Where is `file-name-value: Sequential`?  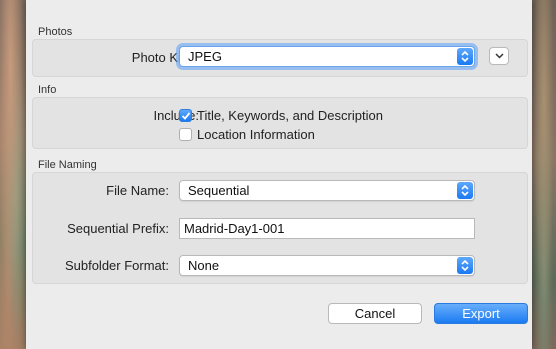
file-name-value: Sequential is located at coordinates (219, 190).